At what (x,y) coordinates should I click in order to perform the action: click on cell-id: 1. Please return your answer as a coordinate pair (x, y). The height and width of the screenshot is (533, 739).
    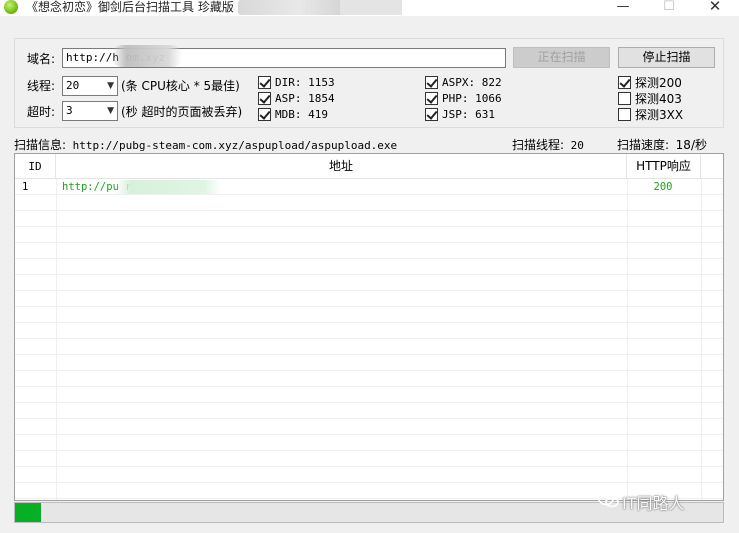
    Looking at the image, I should click on (25, 187).